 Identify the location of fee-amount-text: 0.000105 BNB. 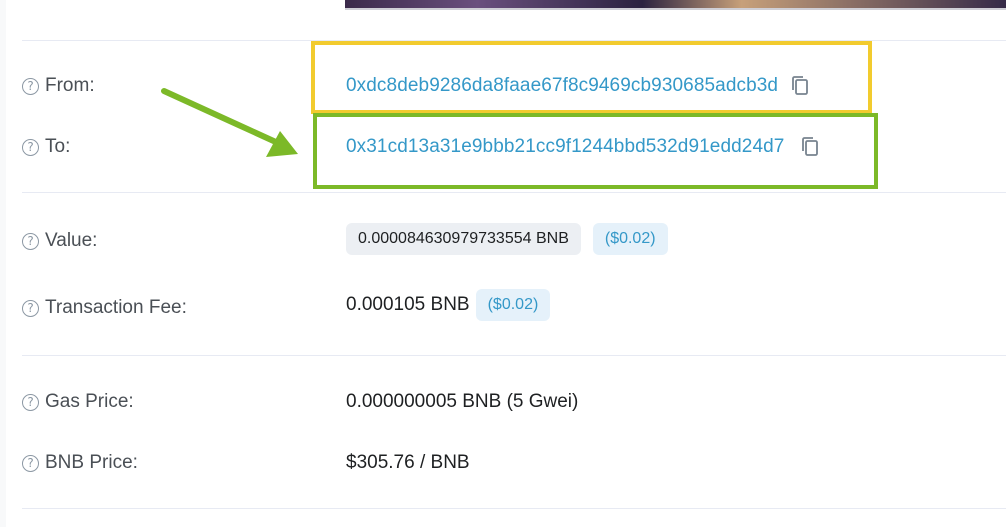
(408, 304).